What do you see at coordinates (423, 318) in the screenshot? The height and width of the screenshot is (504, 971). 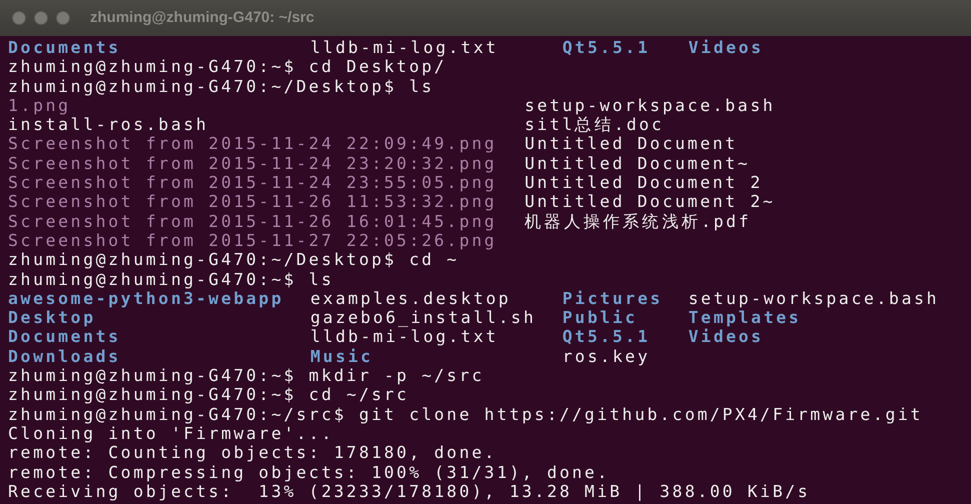 I see `file-name: gazebo6_install.sh` at bounding box center [423, 318].